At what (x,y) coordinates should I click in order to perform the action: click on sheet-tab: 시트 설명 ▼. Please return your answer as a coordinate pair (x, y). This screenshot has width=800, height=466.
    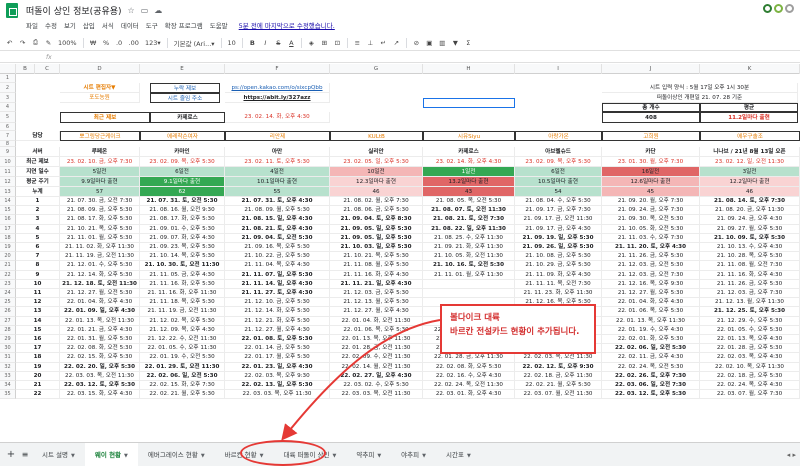
    Looking at the image, I should click on (58, 454).